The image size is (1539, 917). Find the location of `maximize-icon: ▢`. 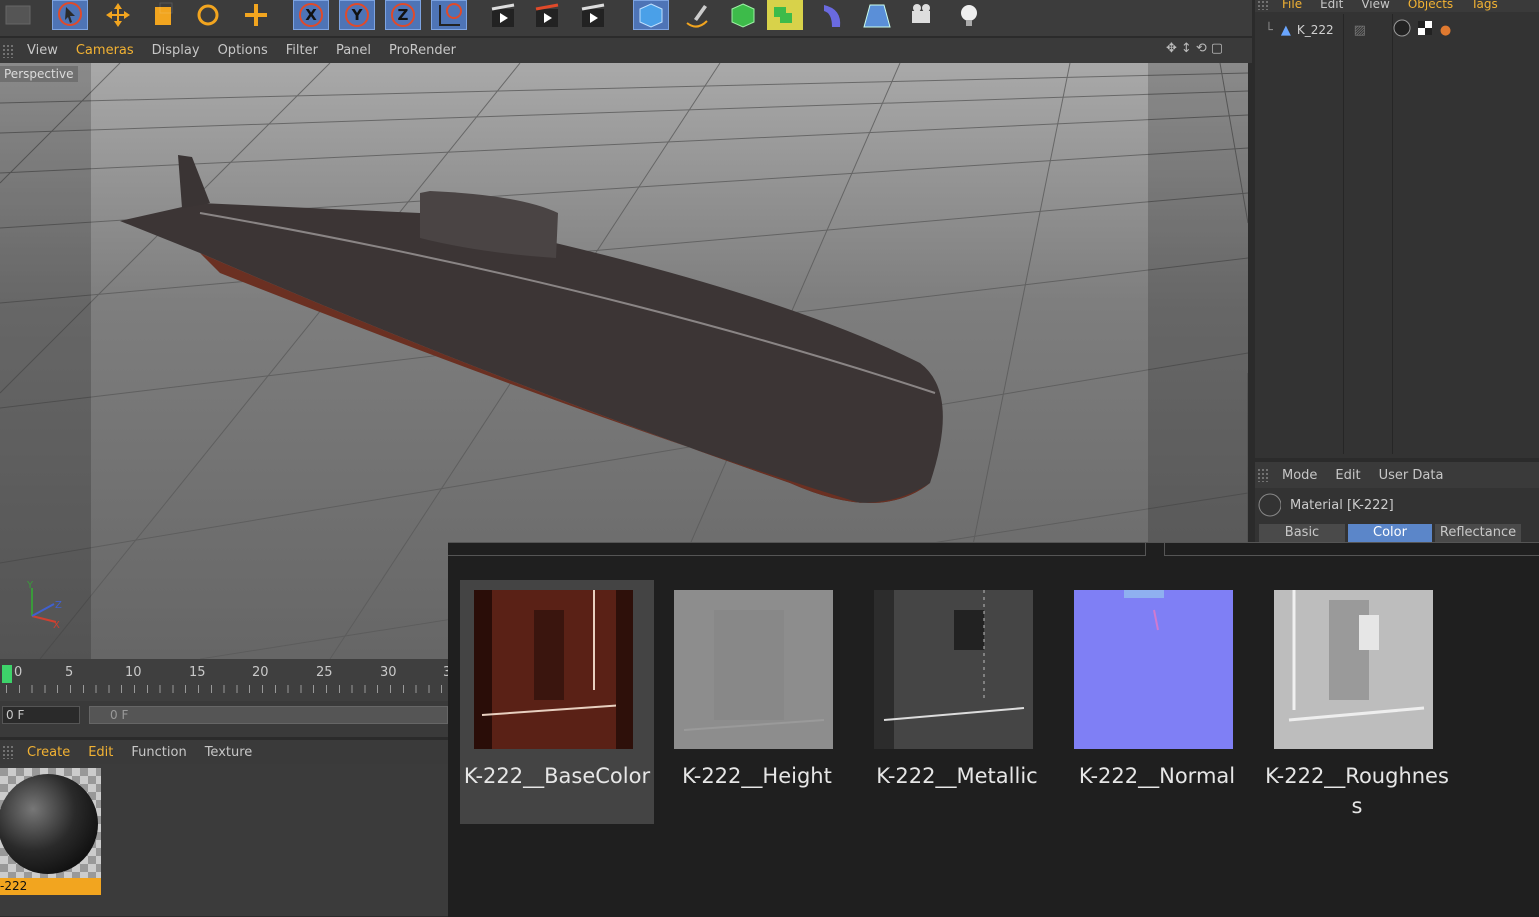

maximize-icon: ▢ is located at coordinates (1217, 48).